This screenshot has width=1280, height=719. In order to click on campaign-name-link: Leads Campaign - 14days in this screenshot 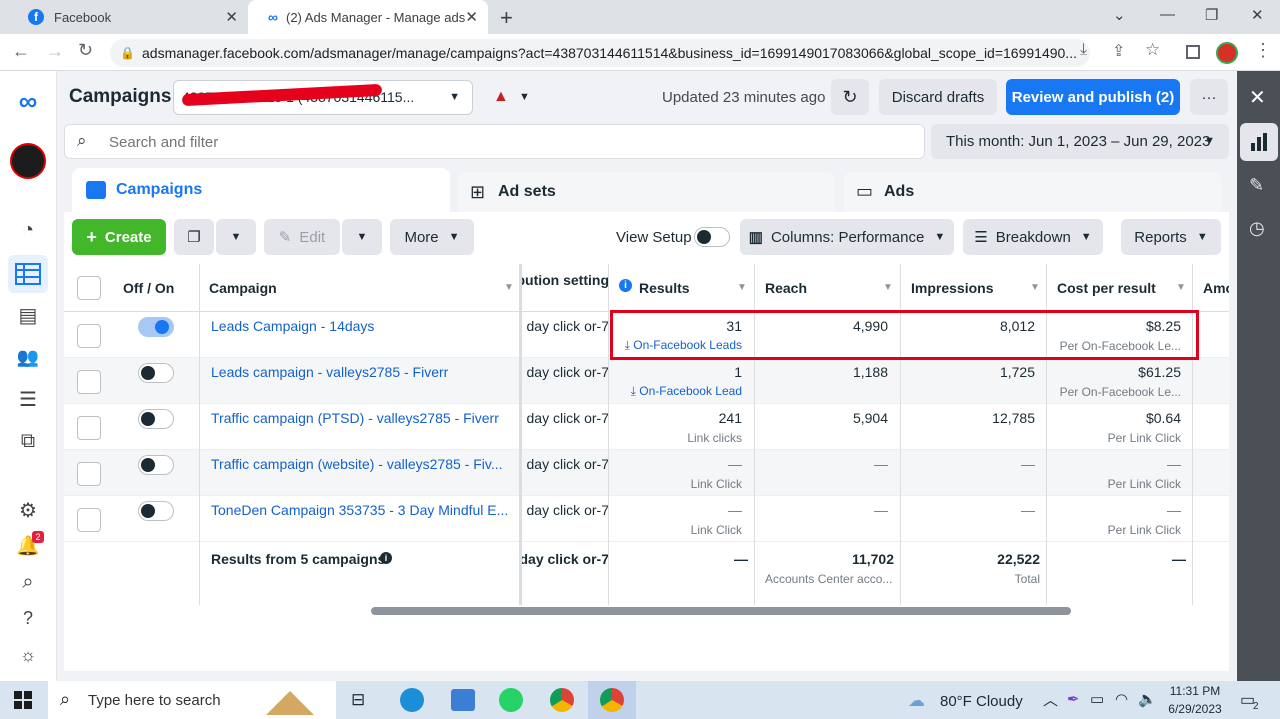, I will do `click(292, 326)`.